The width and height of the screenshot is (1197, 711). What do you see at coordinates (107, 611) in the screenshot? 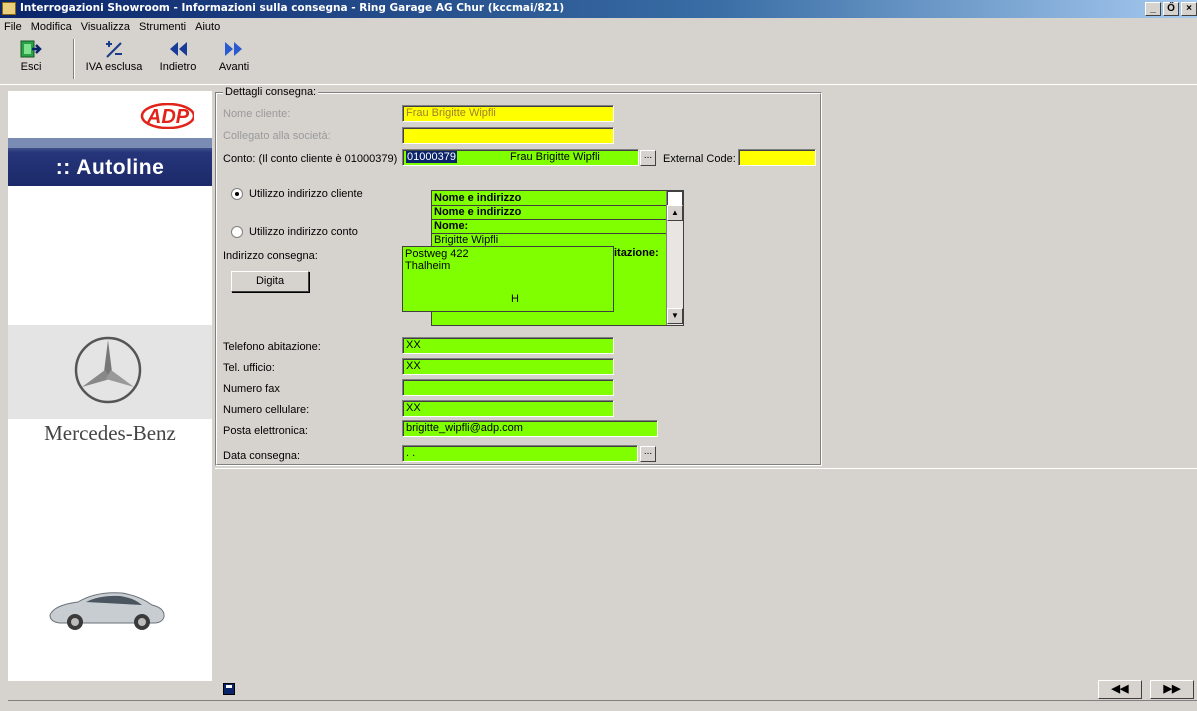
I see `car-image` at bounding box center [107, 611].